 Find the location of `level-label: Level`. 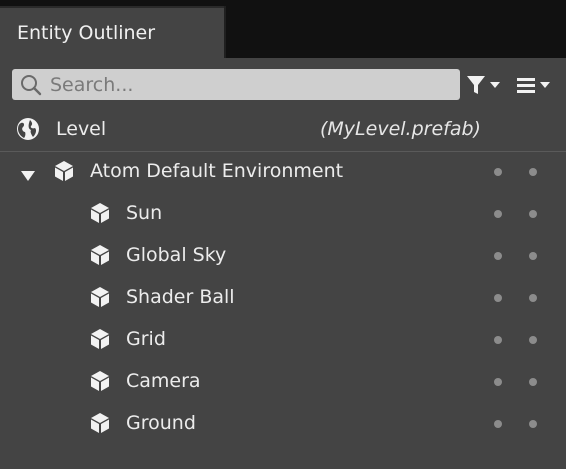

level-label: Level is located at coordinates (81, 129).